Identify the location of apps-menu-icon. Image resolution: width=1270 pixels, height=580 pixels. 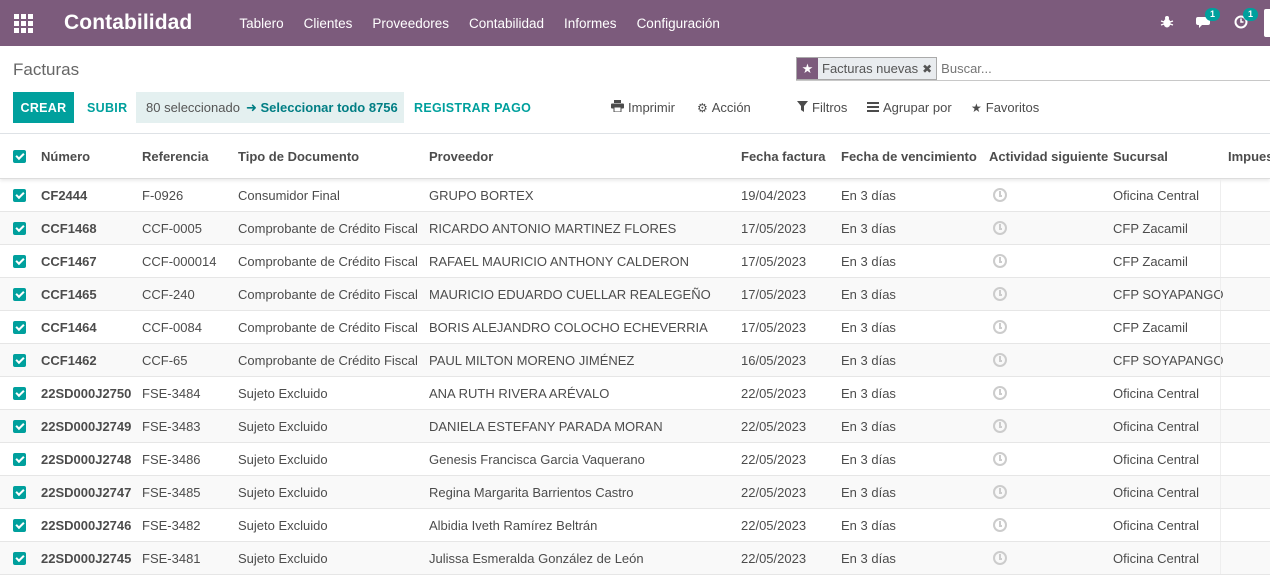
(23, 23).